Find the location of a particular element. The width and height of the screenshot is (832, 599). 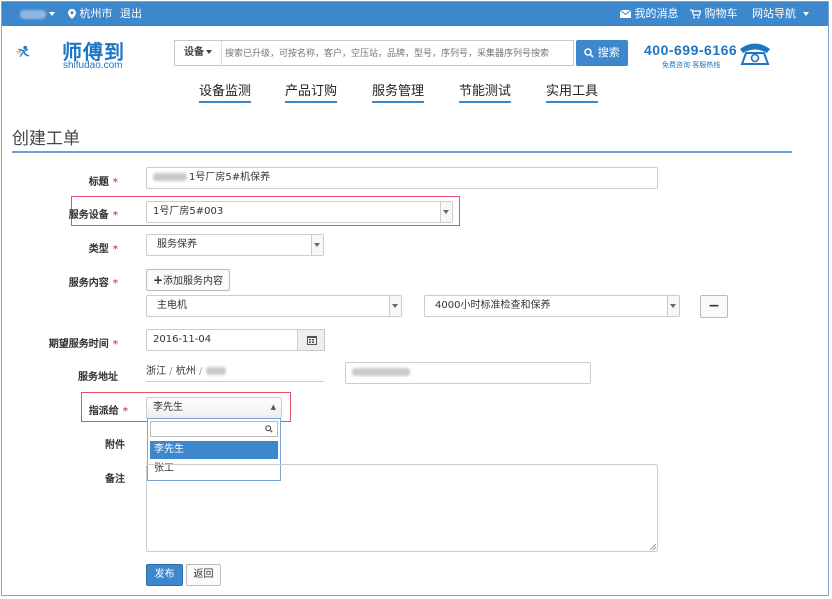

address-label: 服务地址 is located at coordinates (98, 377).